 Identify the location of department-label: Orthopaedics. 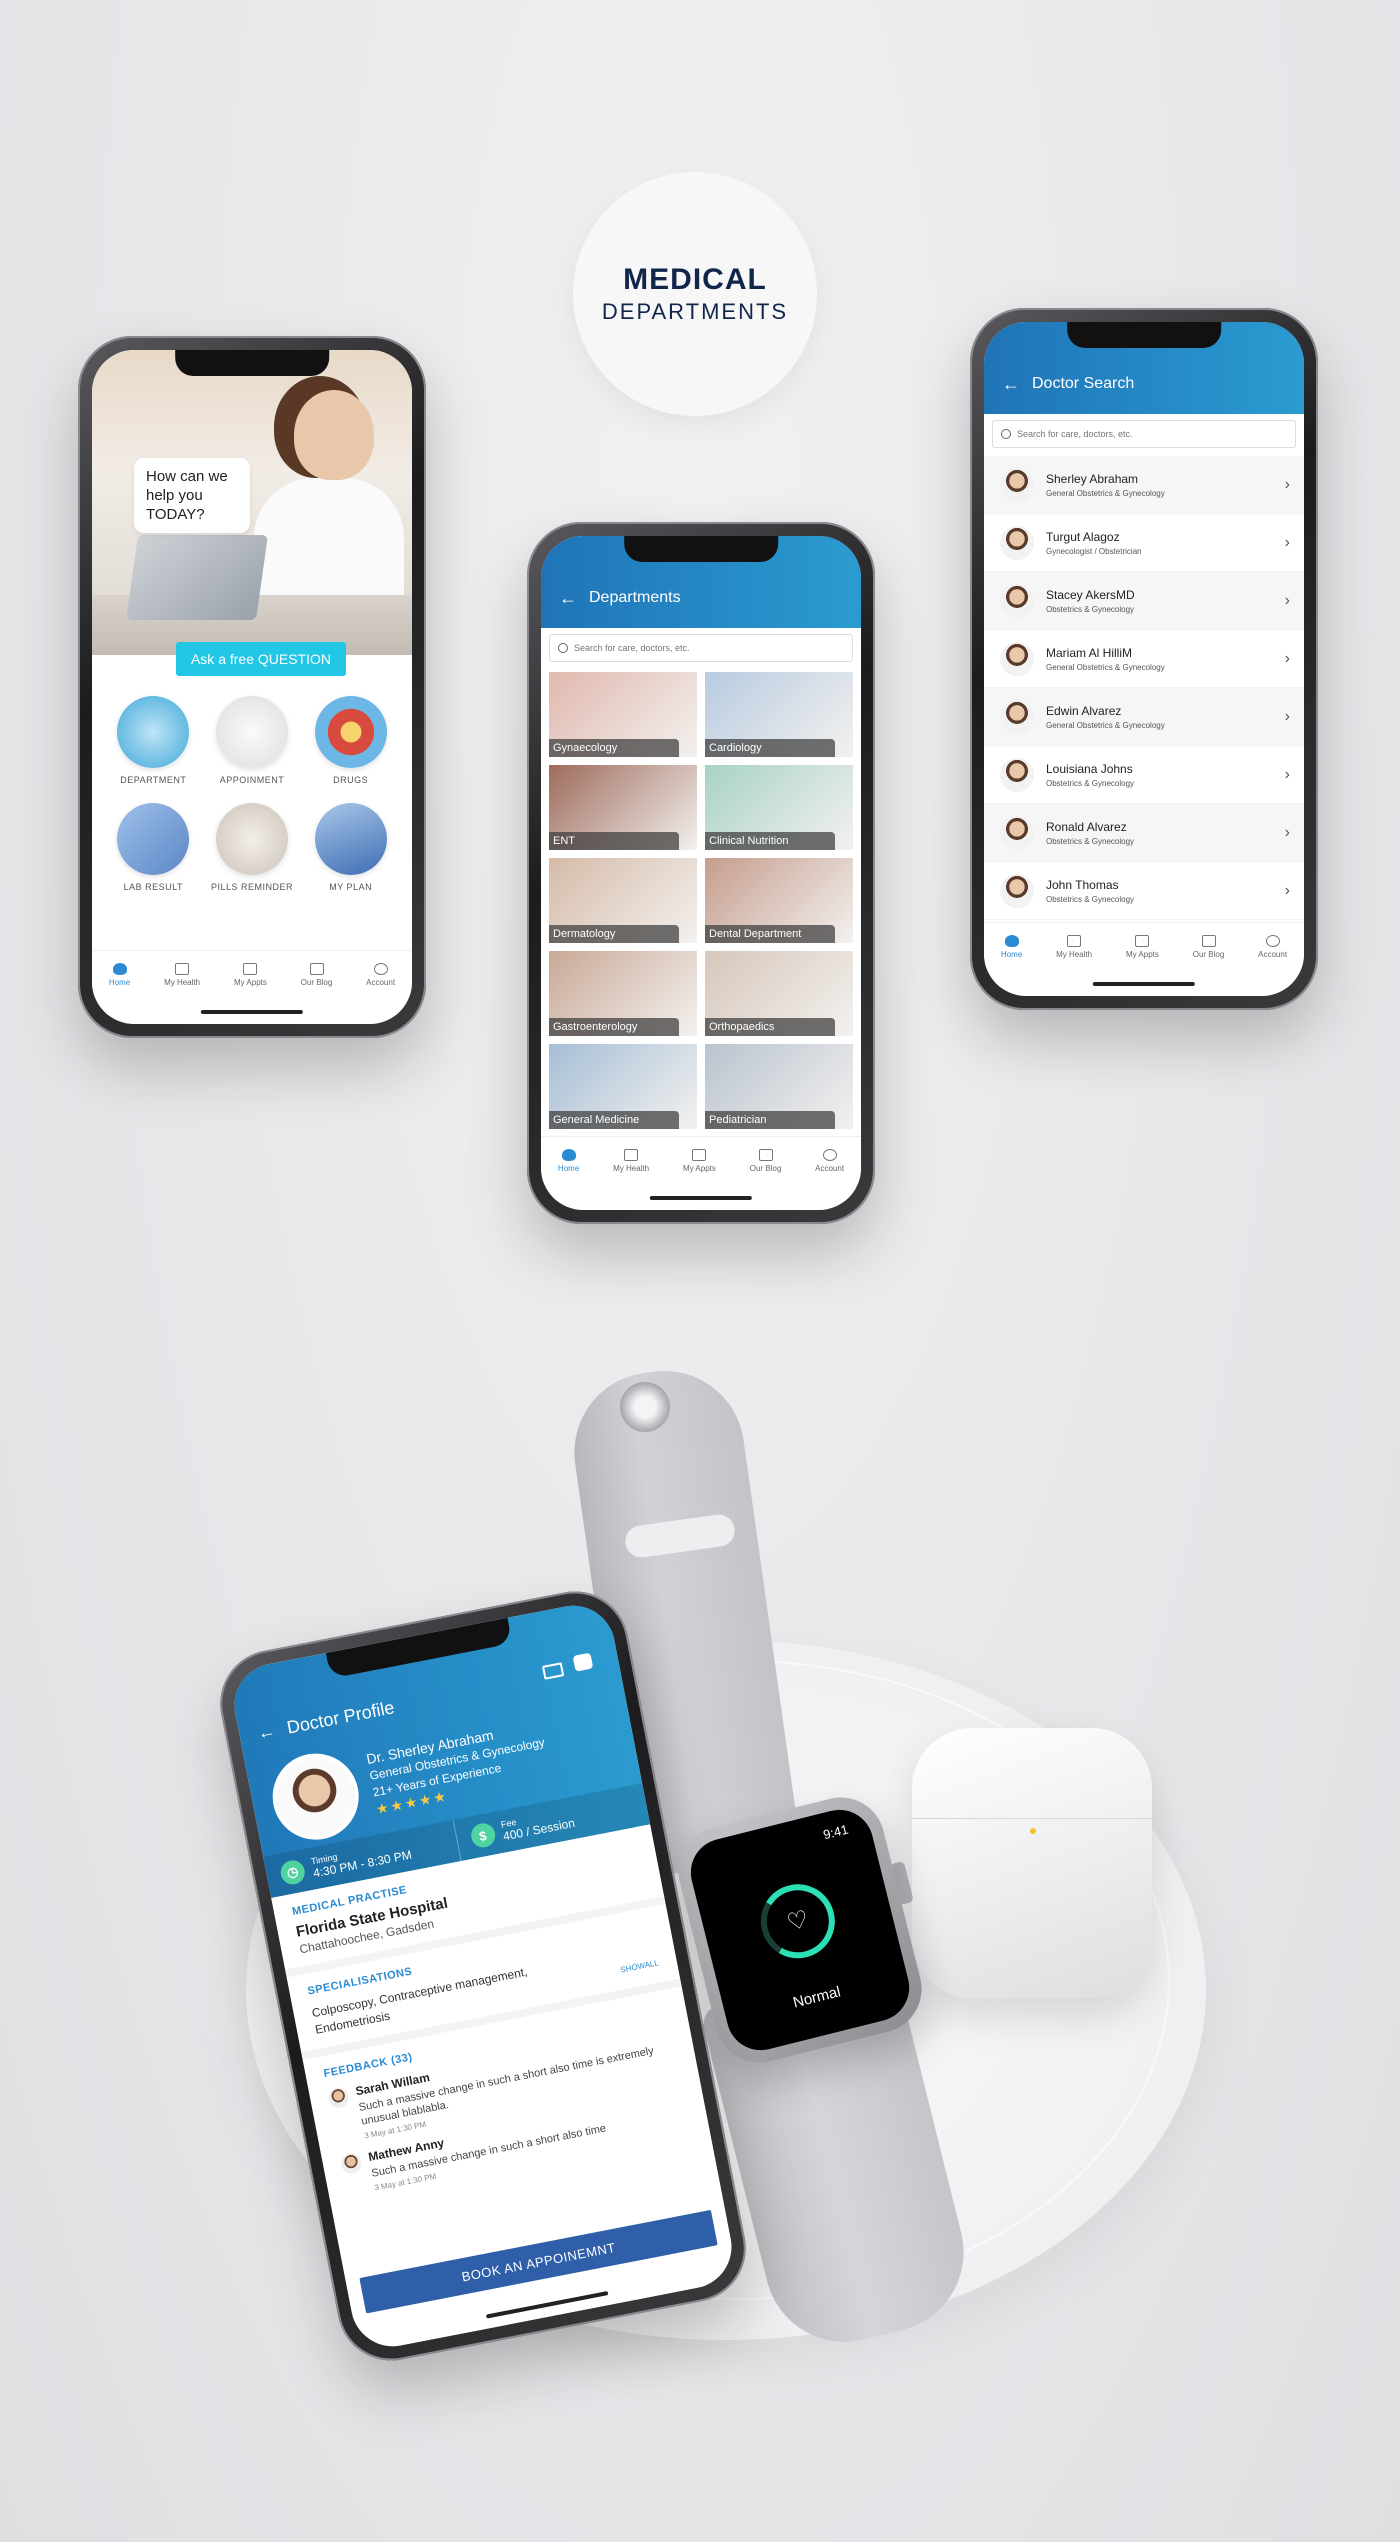
(770, 1027).